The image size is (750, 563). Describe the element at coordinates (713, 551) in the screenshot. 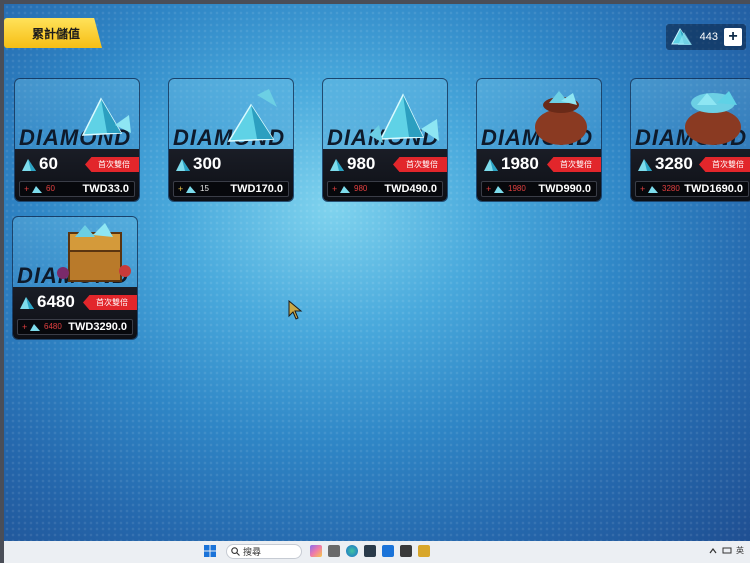

I see `chevron-up-icon` at that location.